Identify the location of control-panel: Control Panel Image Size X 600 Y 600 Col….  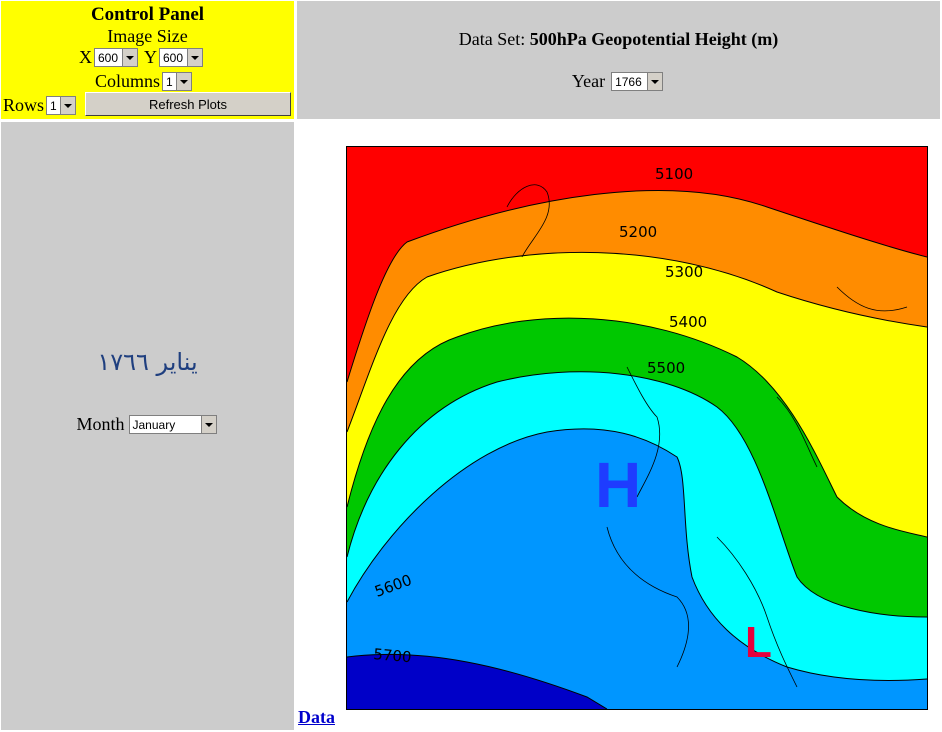
(147, 60).